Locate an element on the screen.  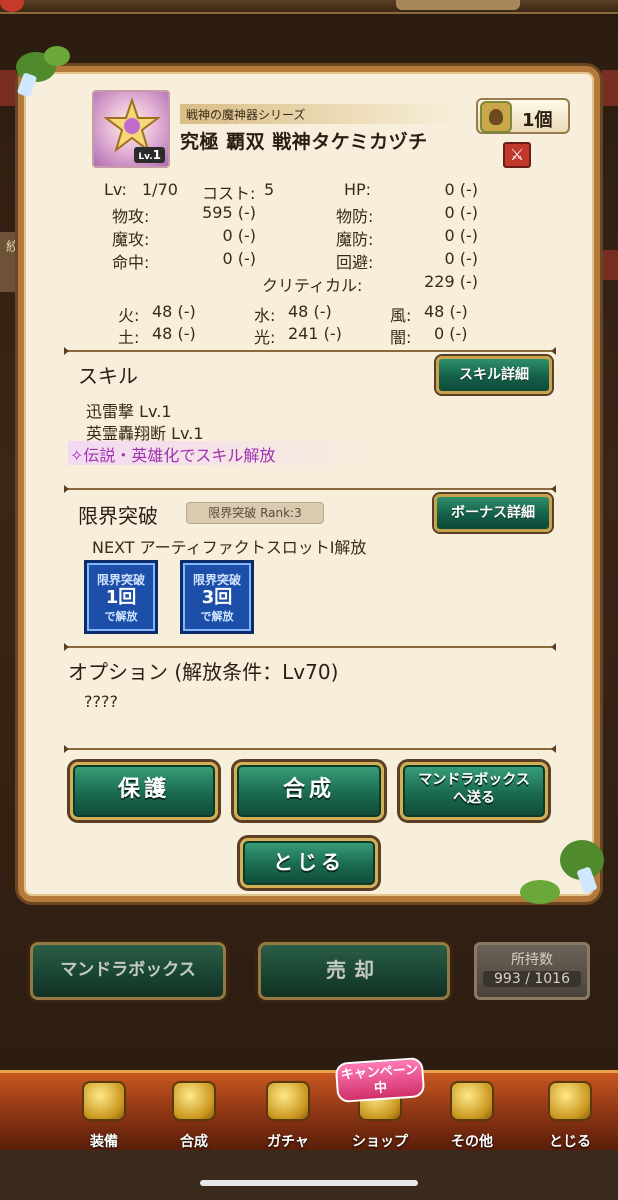
nav-gacha: ガチャ is located at coordinates (288, 1116).